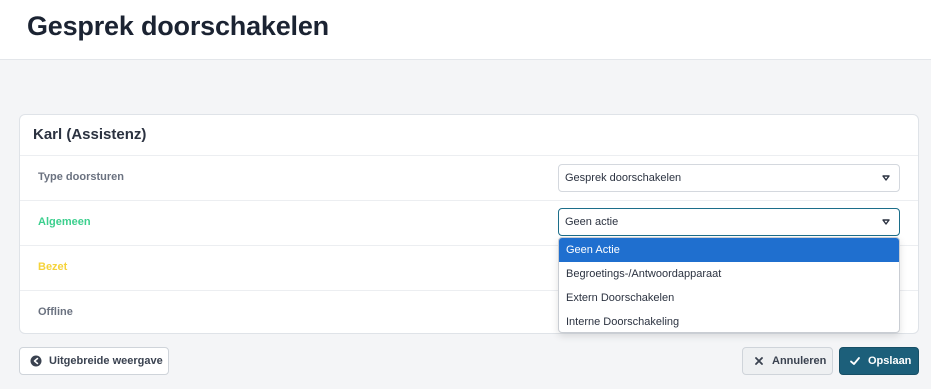 The image size is (931, 389). Describe the element at coordinates (729, 222) in the screenshot. I see `algemeen-select: Geen actie` at that location.